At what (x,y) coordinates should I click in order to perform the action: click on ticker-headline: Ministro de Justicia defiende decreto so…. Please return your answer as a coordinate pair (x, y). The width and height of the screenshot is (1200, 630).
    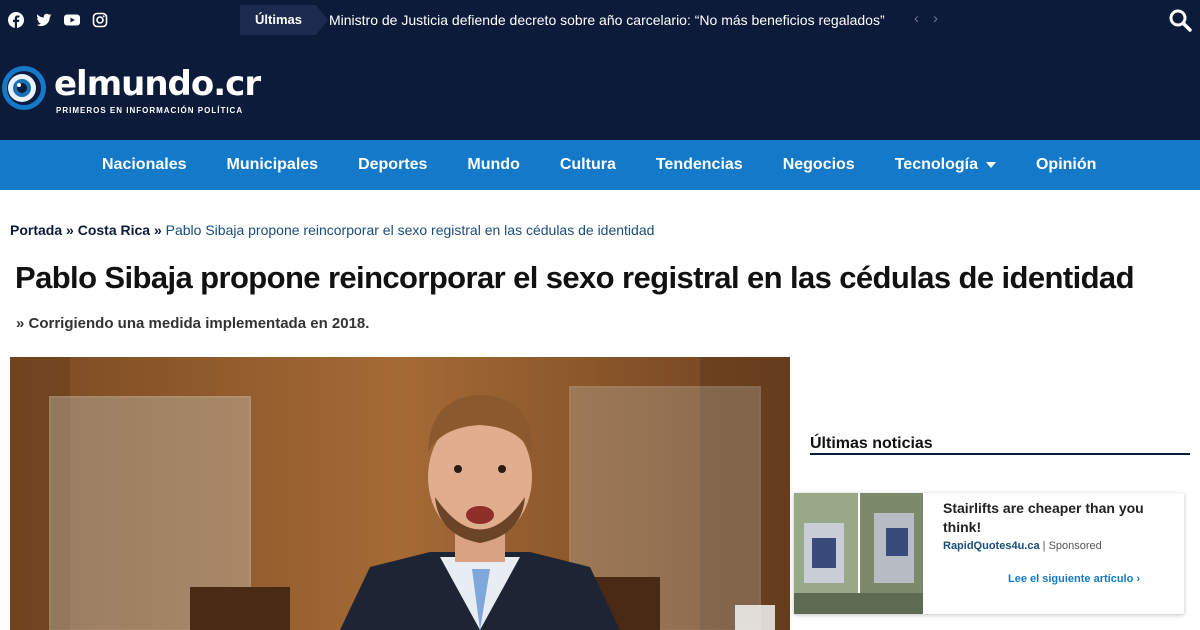
    Looking at the image, I should click on (607, 20).